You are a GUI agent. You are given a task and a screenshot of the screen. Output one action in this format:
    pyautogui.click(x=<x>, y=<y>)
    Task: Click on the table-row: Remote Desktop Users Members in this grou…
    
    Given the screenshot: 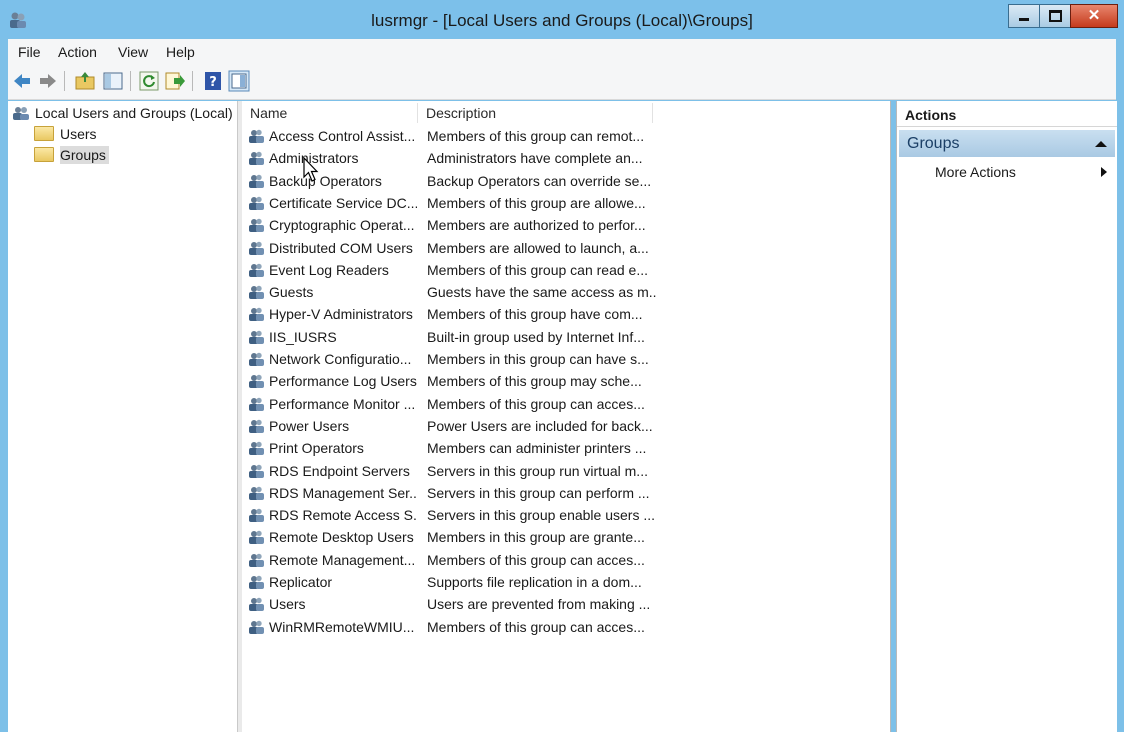 What is the action you would take?
    pyautogui.click(x=566, y=537)
    